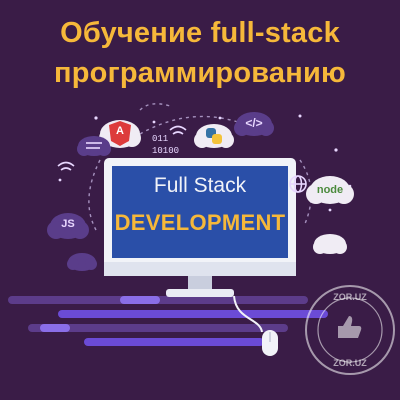  What do you see at coordinates (330, 244) in the screenshot?
I see `cloud-decor-light` at bounding box center [330, 244].